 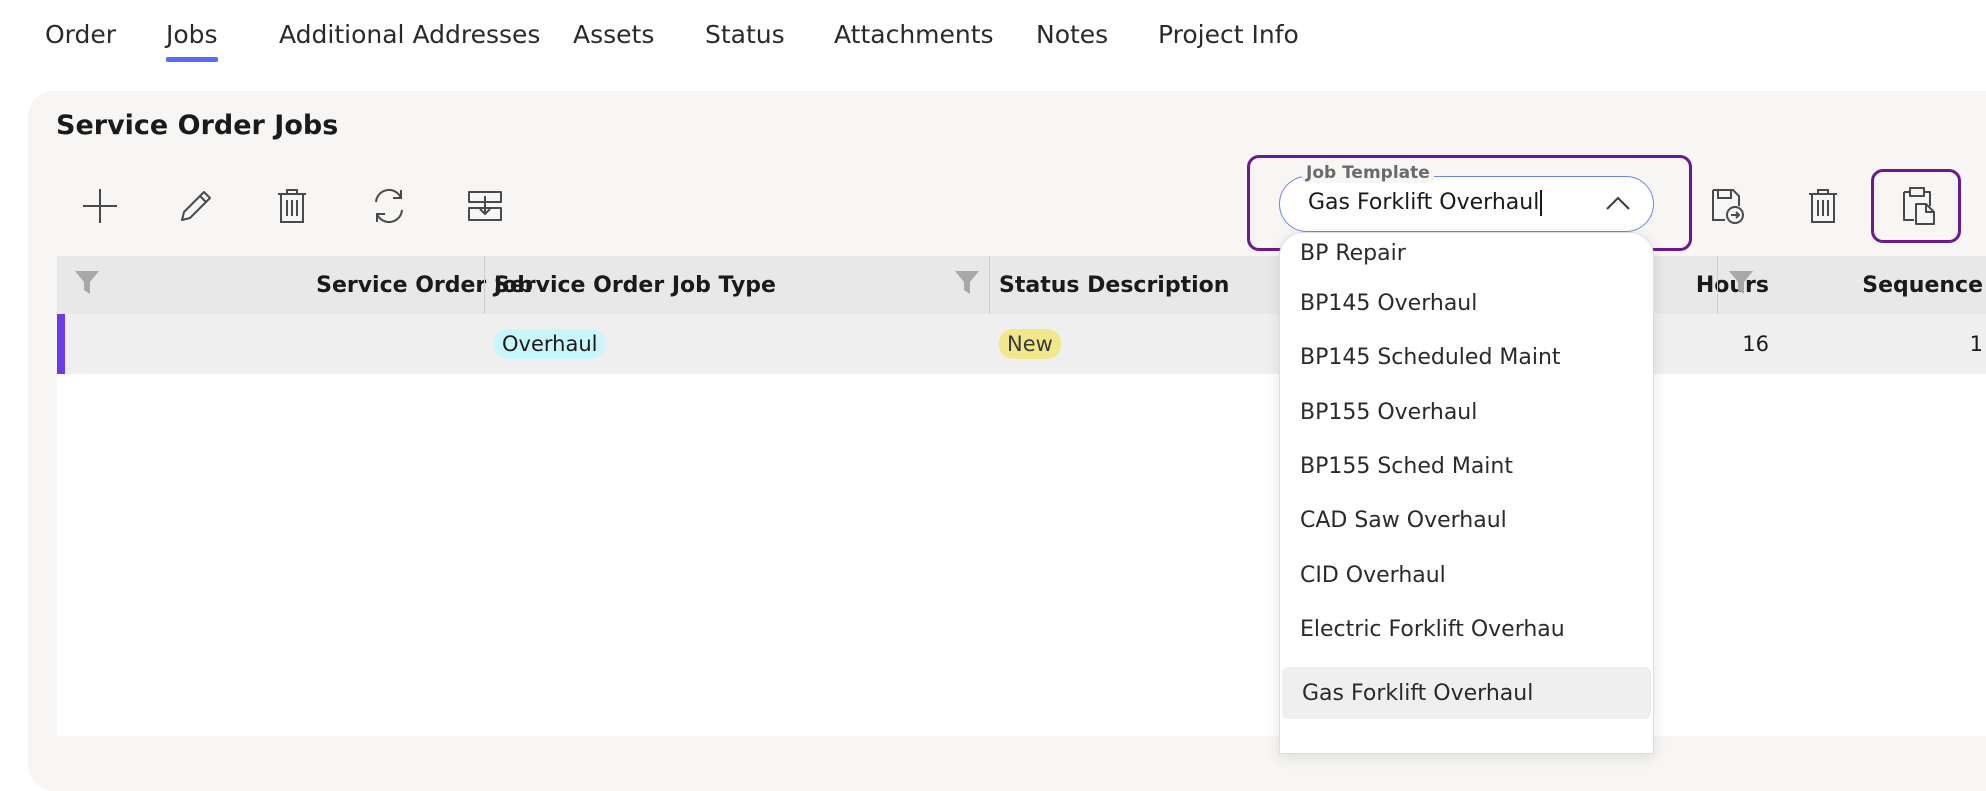 I want to click on edit-button, so click(x=196, y=206).